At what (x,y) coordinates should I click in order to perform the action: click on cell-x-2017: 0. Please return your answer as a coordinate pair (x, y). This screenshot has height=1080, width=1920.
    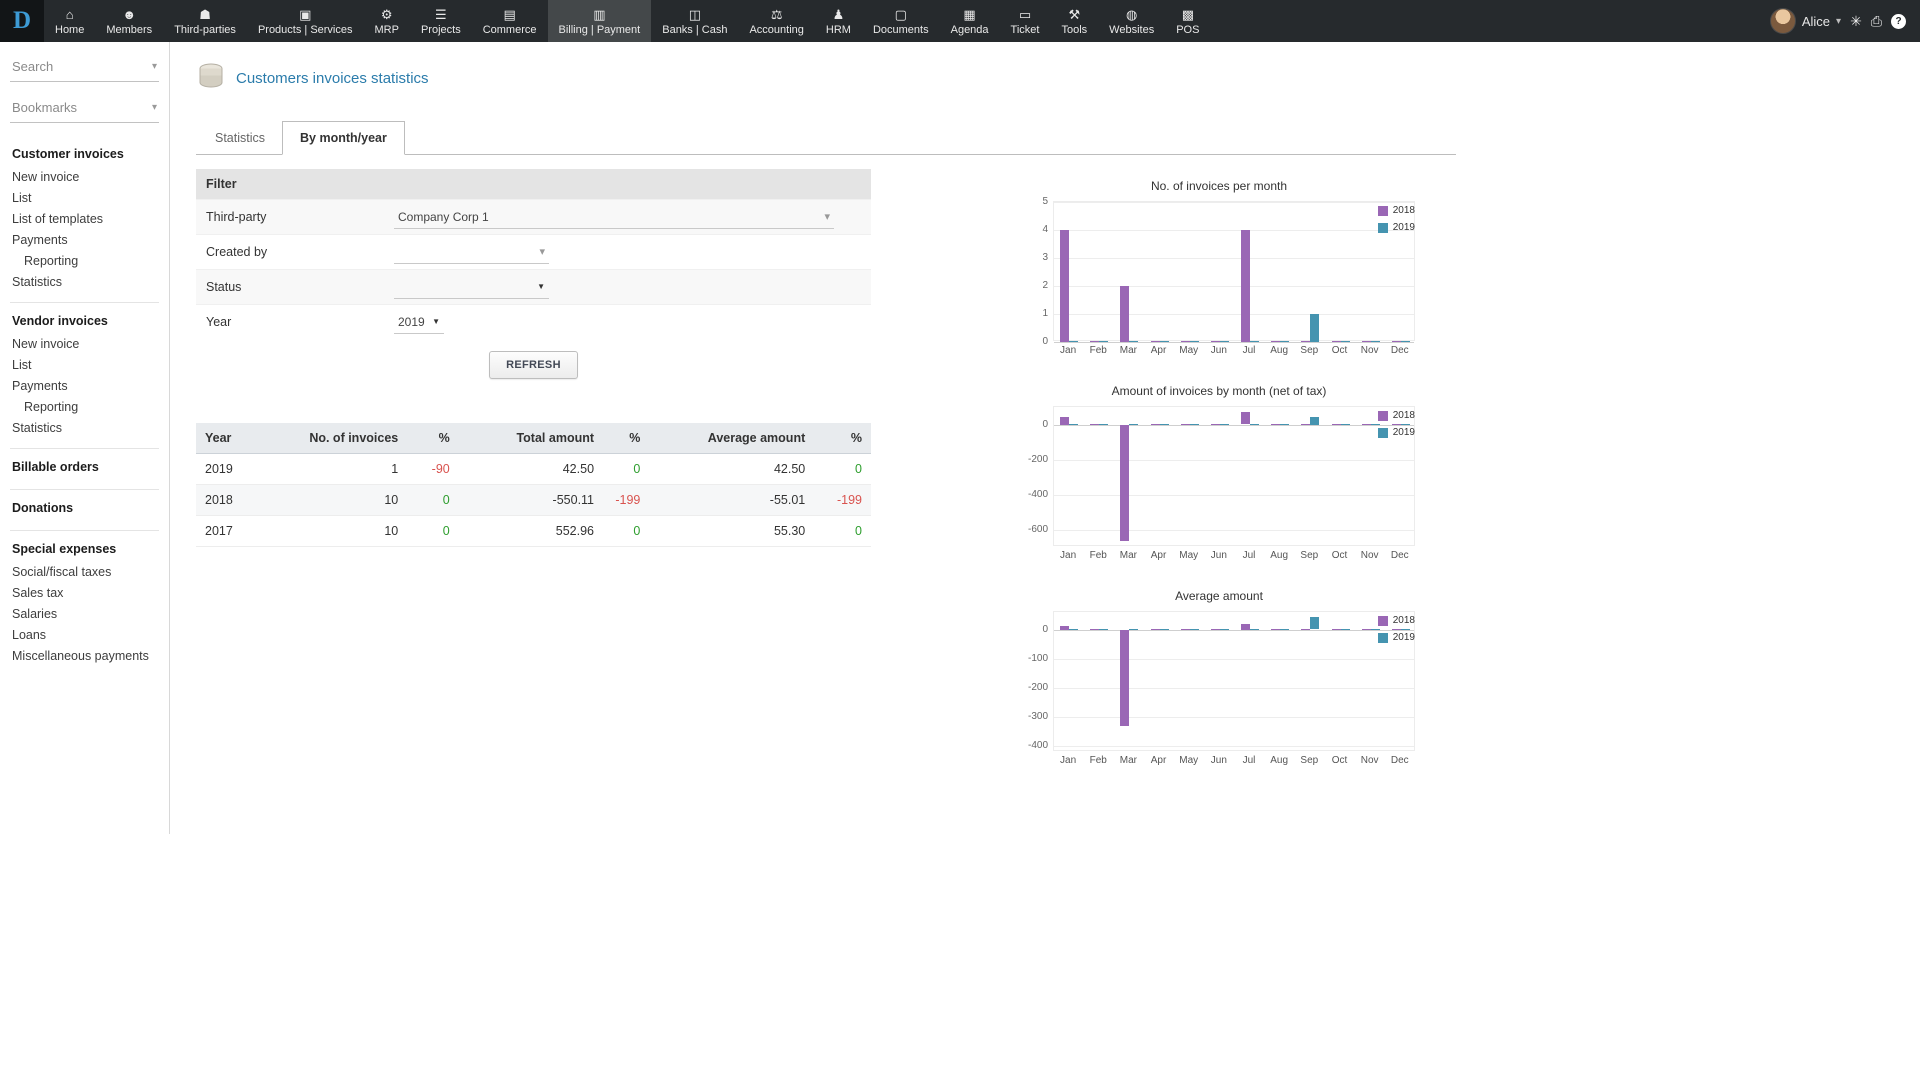
    Looking at the image, I should click on (626, 531).